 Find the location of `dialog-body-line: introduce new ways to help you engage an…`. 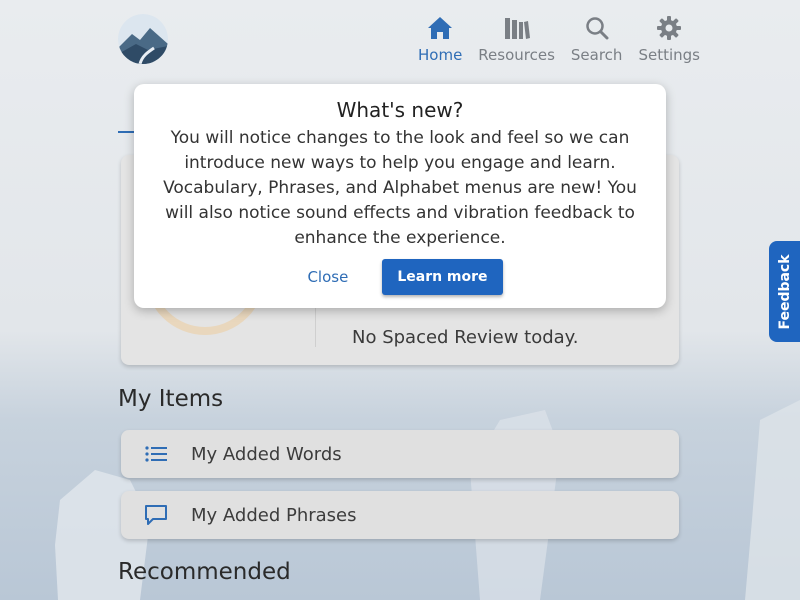

dialog-body-line: introduce new ways to help you engage an… is located at coordinates (400, 163).